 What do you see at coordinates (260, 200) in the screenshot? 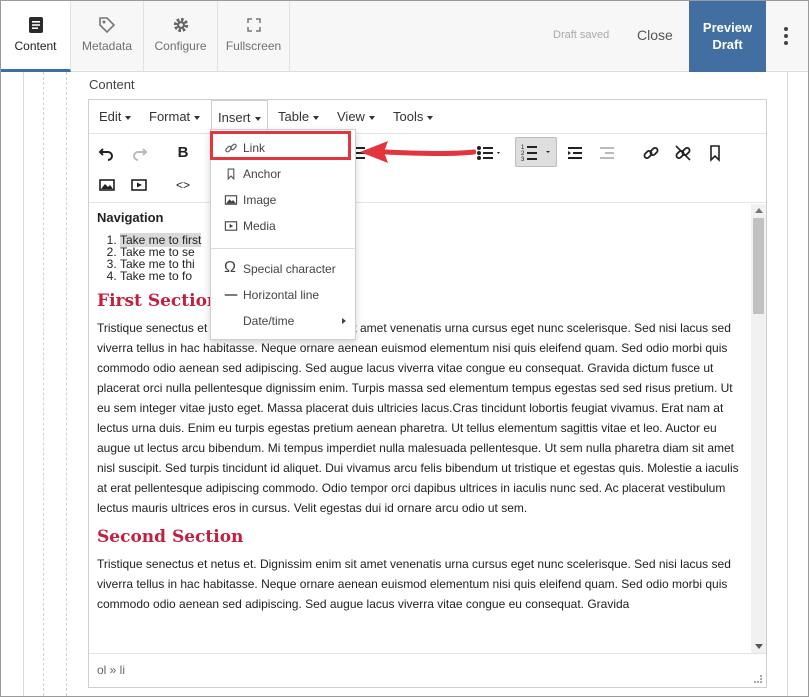
I see `menu-item-label: Image` at bounding box center [260, 200].